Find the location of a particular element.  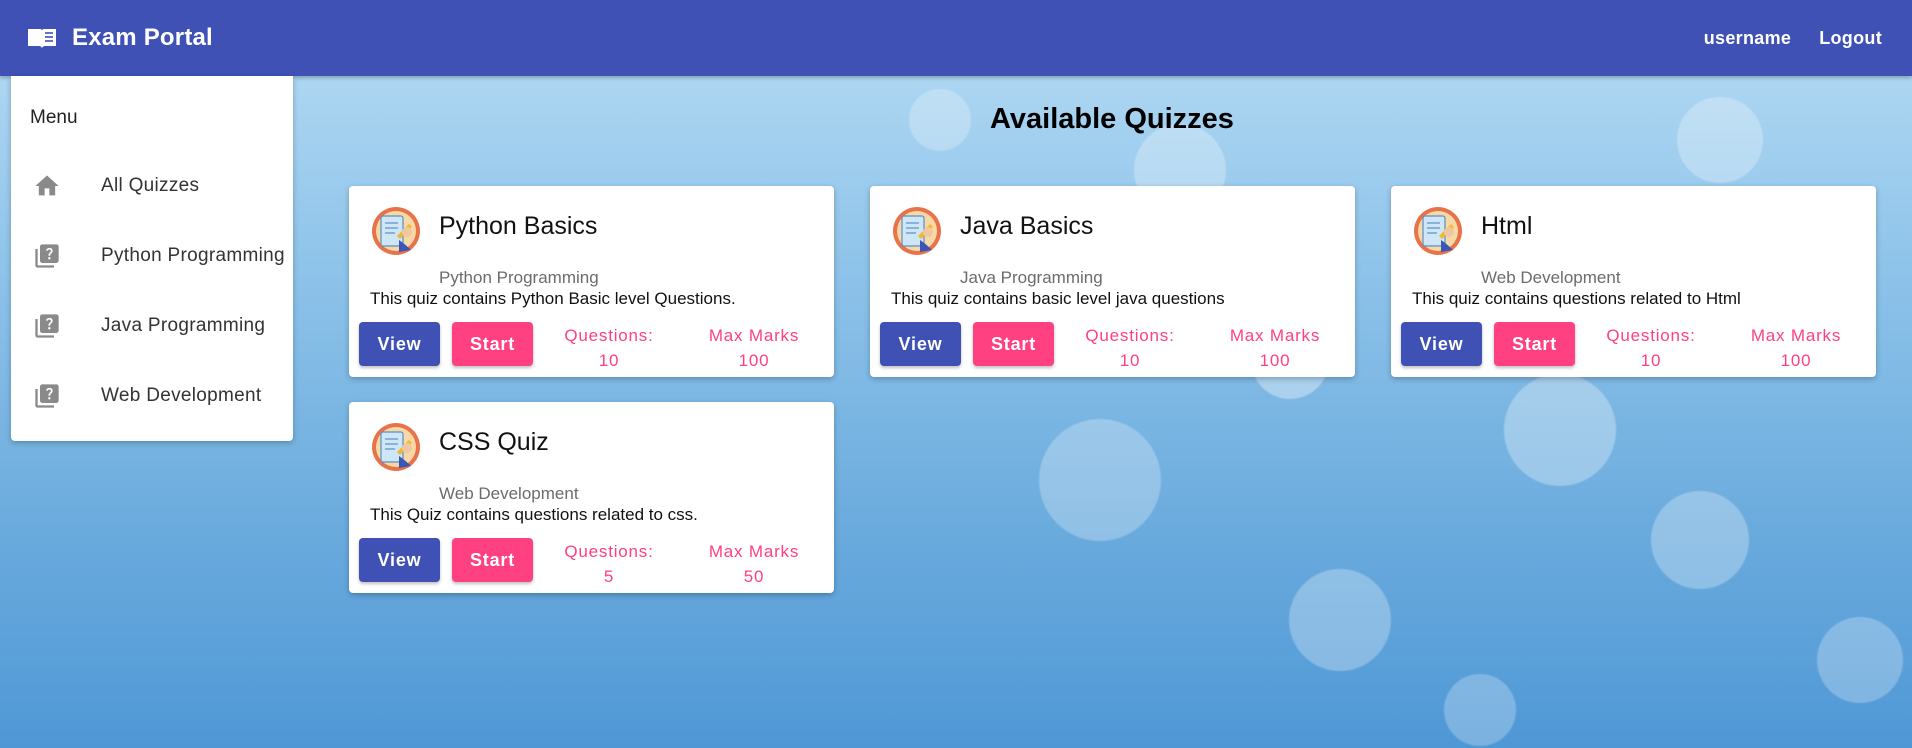

max-marks-value: 50 is located at coordinates (754, 576).